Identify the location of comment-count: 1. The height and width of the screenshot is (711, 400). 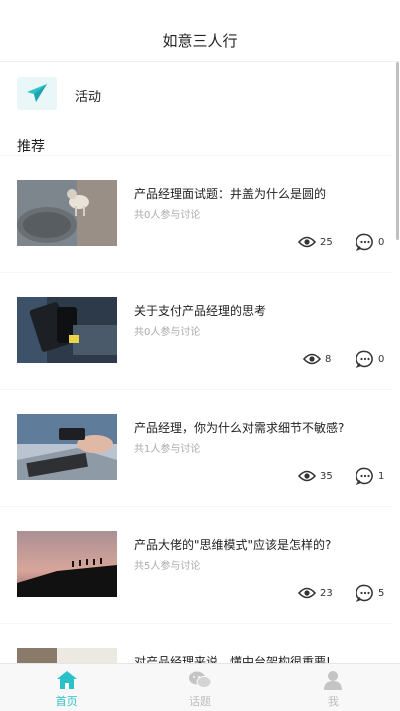
(370, 476).